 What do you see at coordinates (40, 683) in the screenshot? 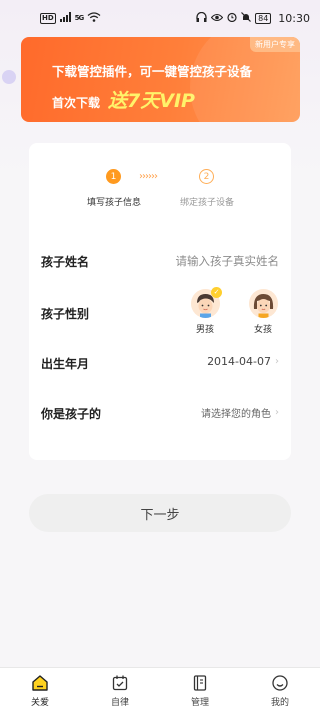
I see `home-icon` at bounding box center [40, 683].